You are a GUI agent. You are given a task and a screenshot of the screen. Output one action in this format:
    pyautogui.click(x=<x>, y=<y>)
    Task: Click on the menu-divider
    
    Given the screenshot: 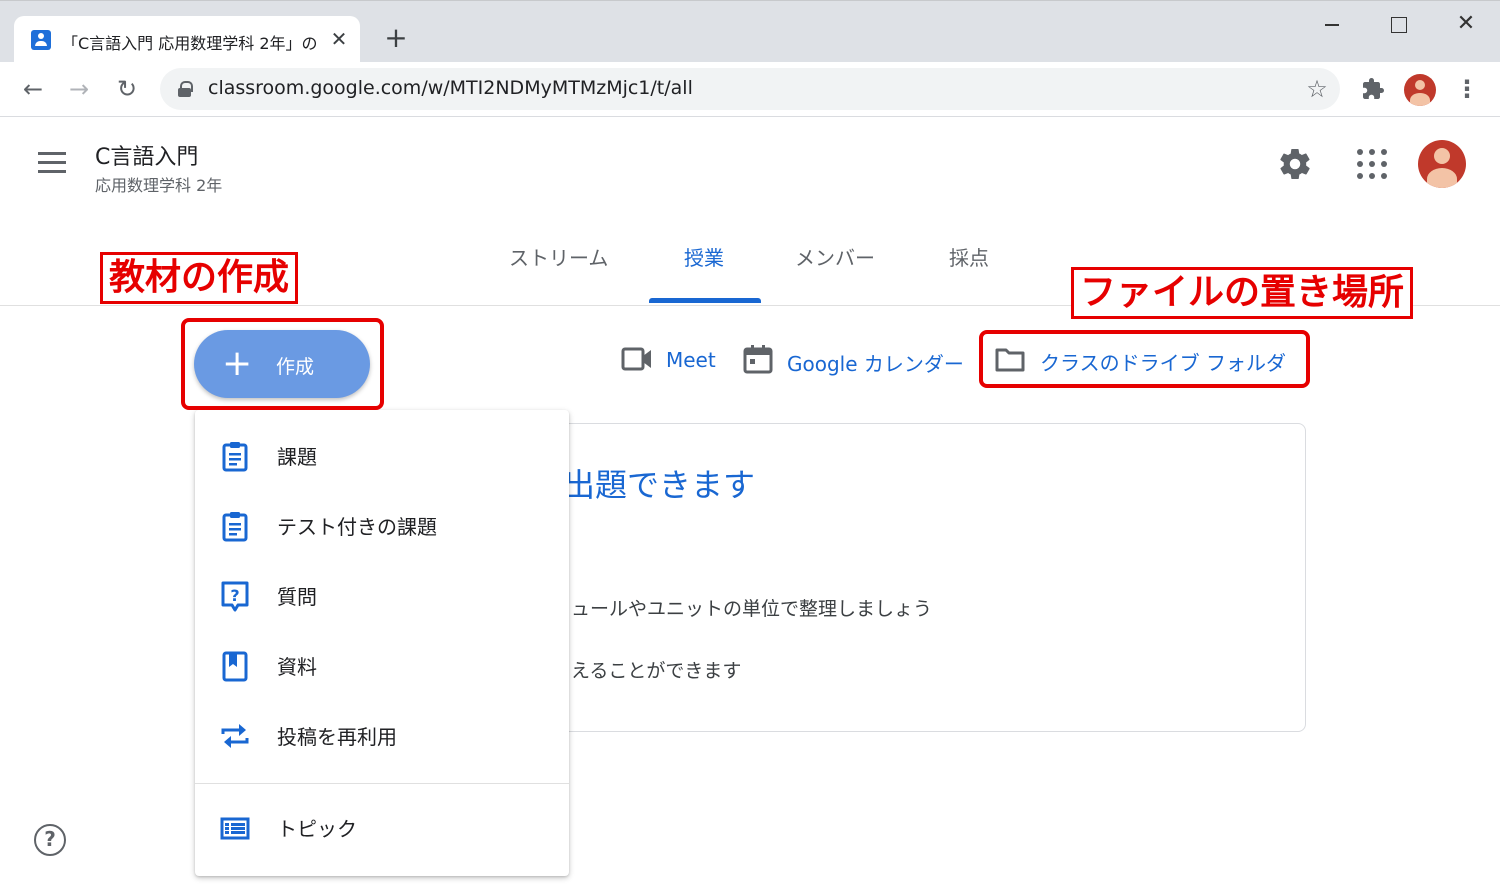 What is the action you would take?
    pyautogui.click(x=382, y=783)
    